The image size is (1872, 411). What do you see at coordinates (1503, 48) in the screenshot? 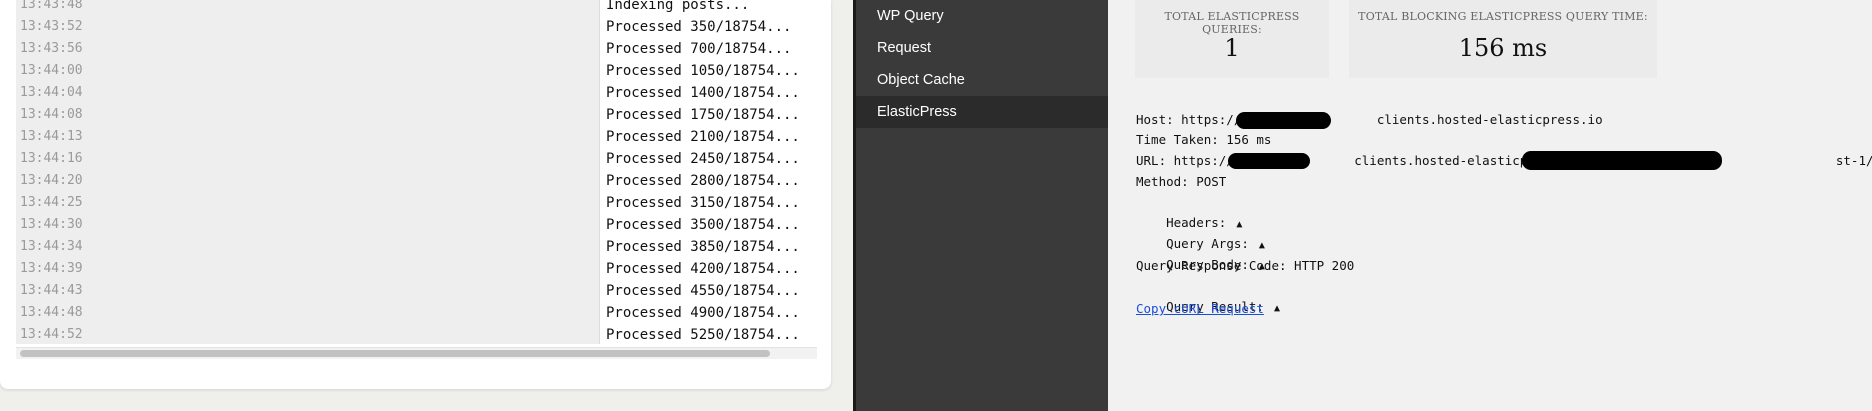
I see `stat-value: 156 ms` at bounding box center [1503, 48].